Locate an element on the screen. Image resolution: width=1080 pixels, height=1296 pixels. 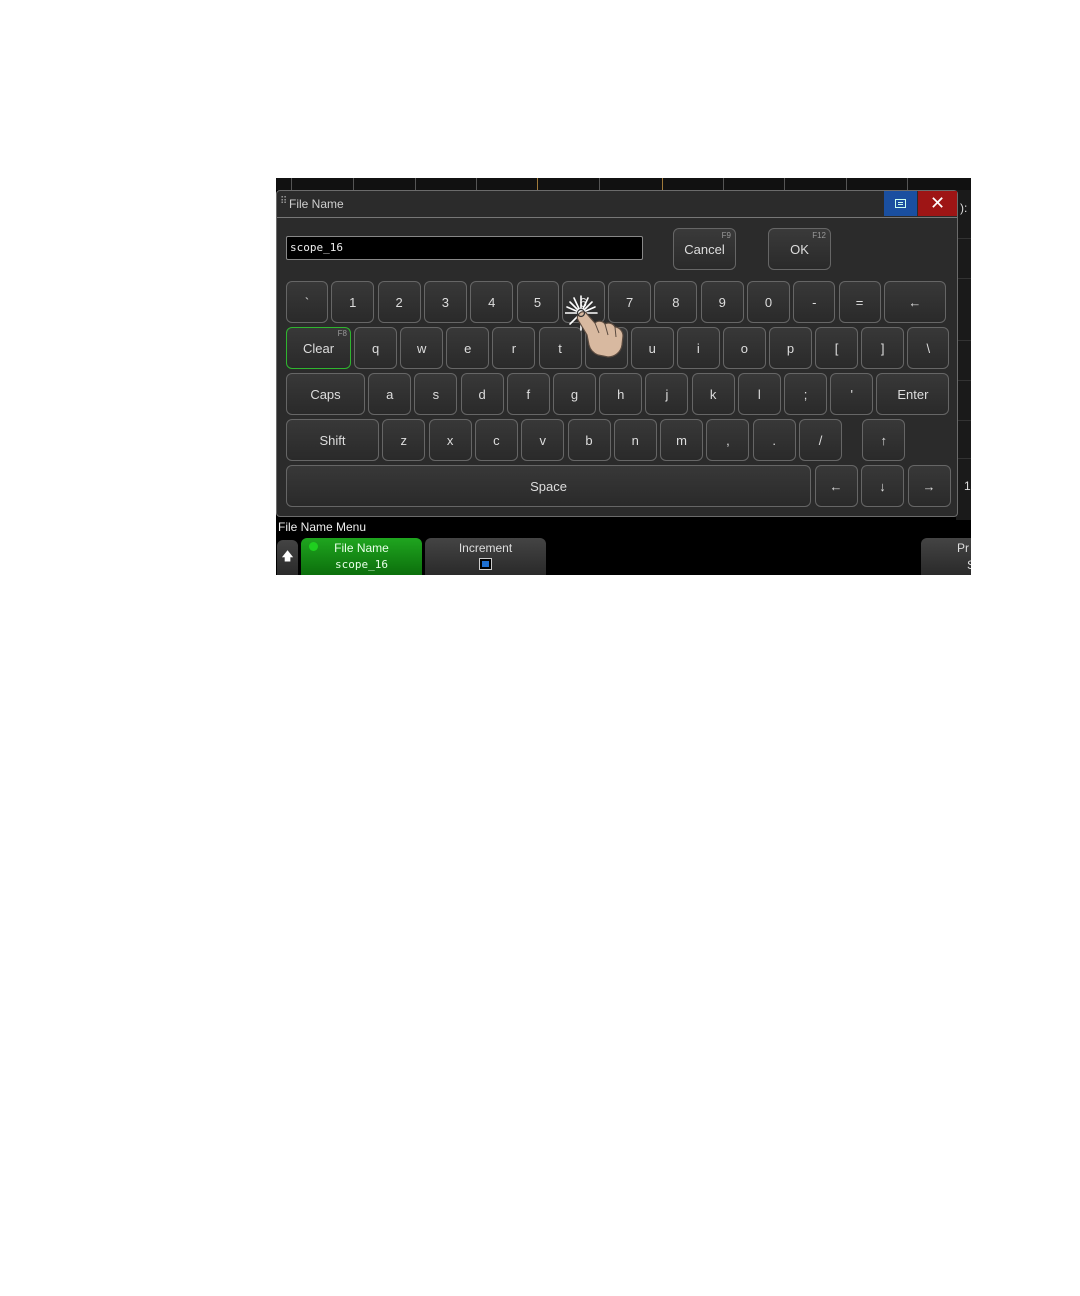
dialog-menu-button is located at coordinates (900, 203).